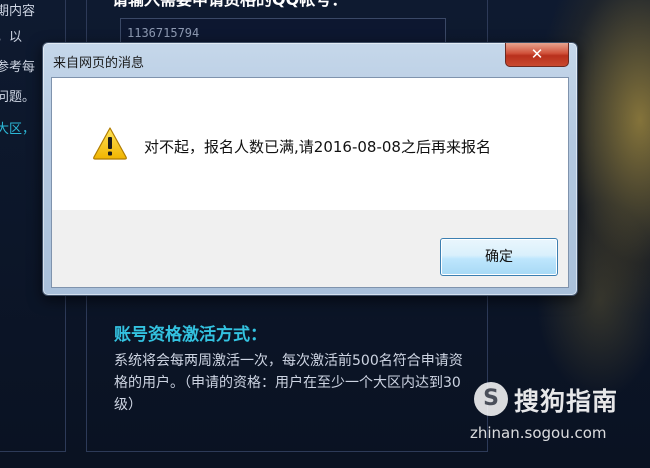 This screenshot has width=650, height=468. I want to click on alert-message: 对不起，报名人数已满,请2016-08-08之后再来报名, so click(317, 147).